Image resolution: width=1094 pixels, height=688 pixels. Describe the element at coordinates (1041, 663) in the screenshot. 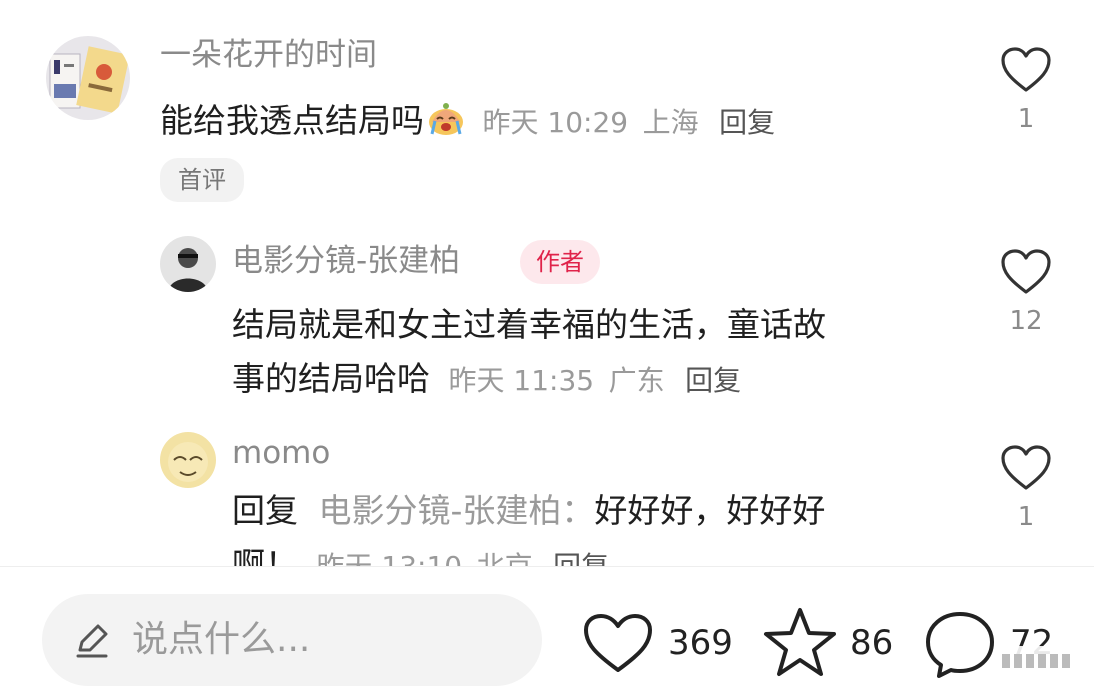

I see `watermark-logo` at that location.